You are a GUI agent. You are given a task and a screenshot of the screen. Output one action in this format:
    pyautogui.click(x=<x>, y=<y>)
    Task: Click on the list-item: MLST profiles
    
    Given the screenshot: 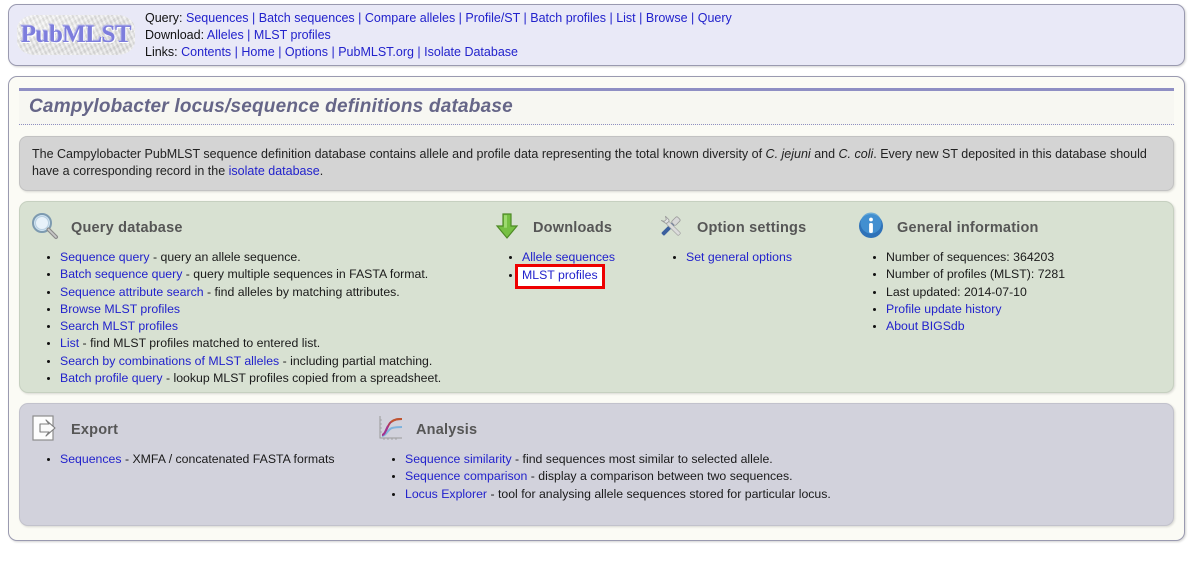 What is the action you would take?
    pyautogui.click(x=585, y=277)
    